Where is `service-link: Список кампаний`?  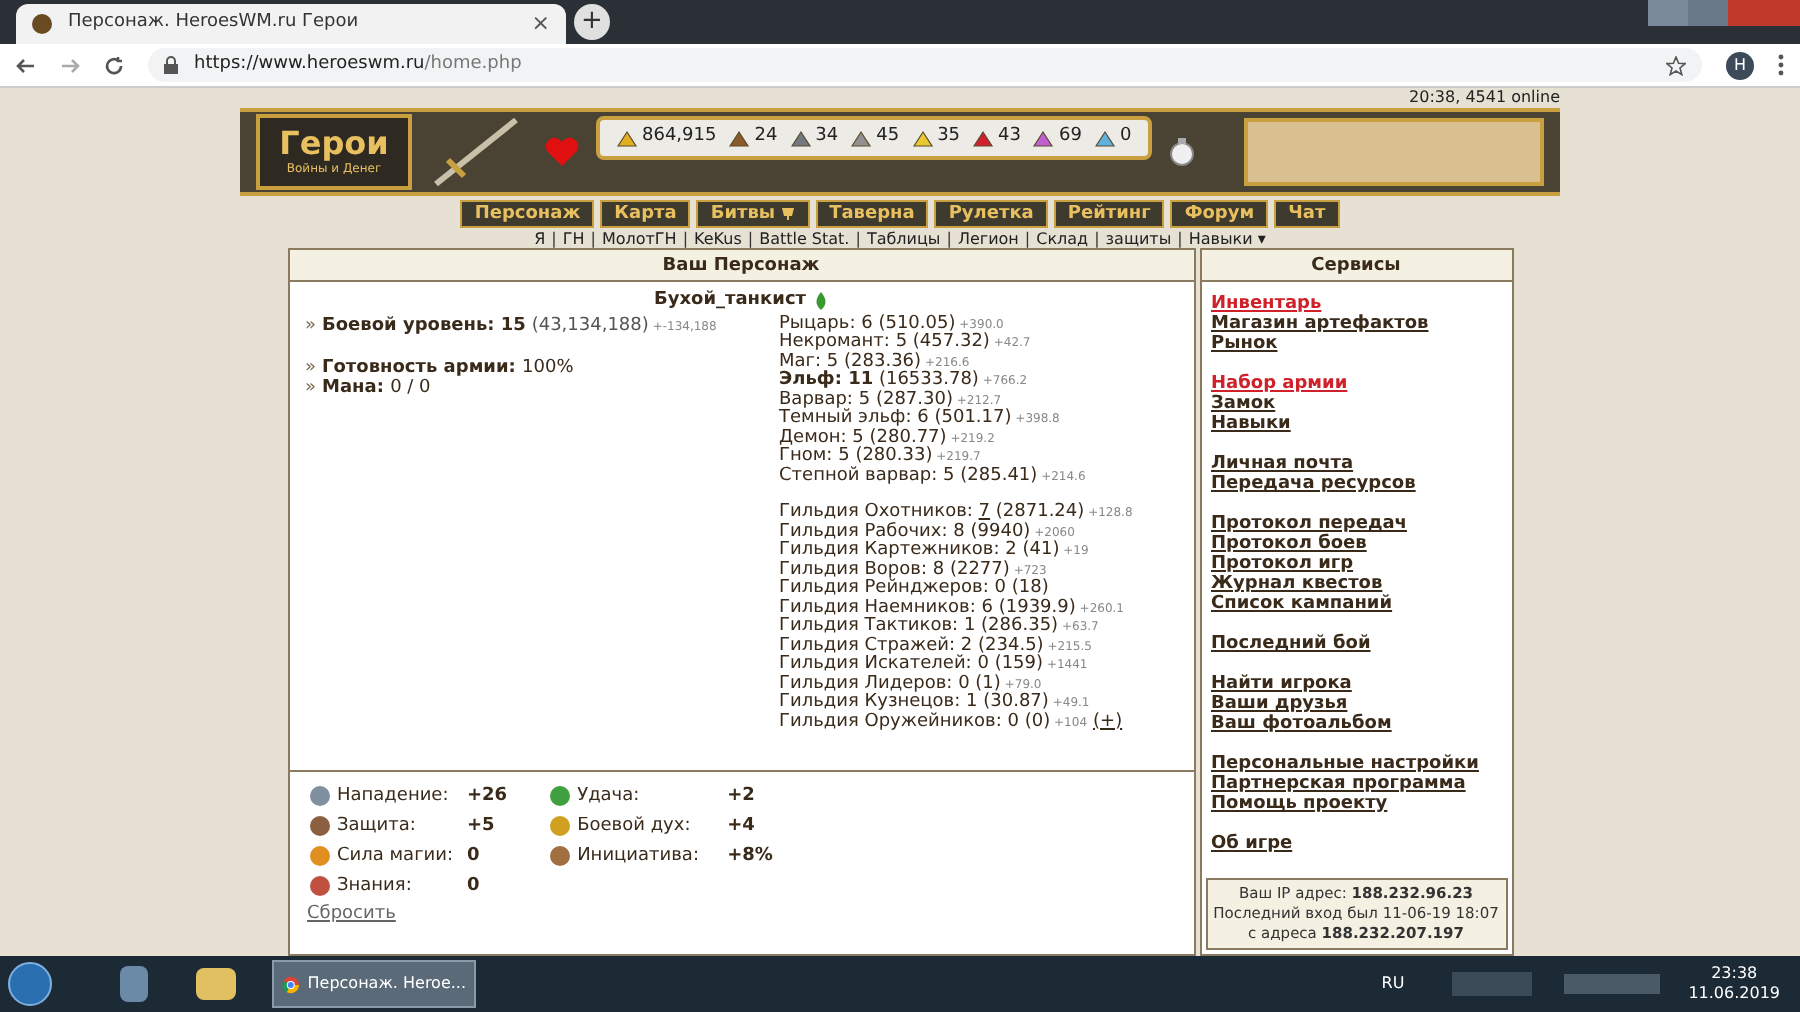
service-link: Список кампаний is located at coordinates (1302, 604).